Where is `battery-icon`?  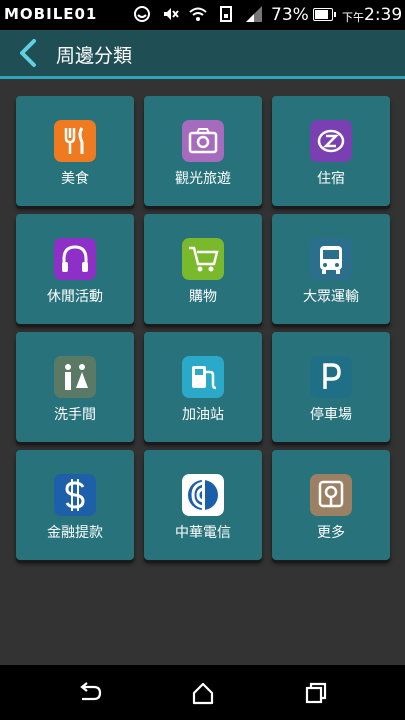 battery-icon is located at coordinates (324, 14).